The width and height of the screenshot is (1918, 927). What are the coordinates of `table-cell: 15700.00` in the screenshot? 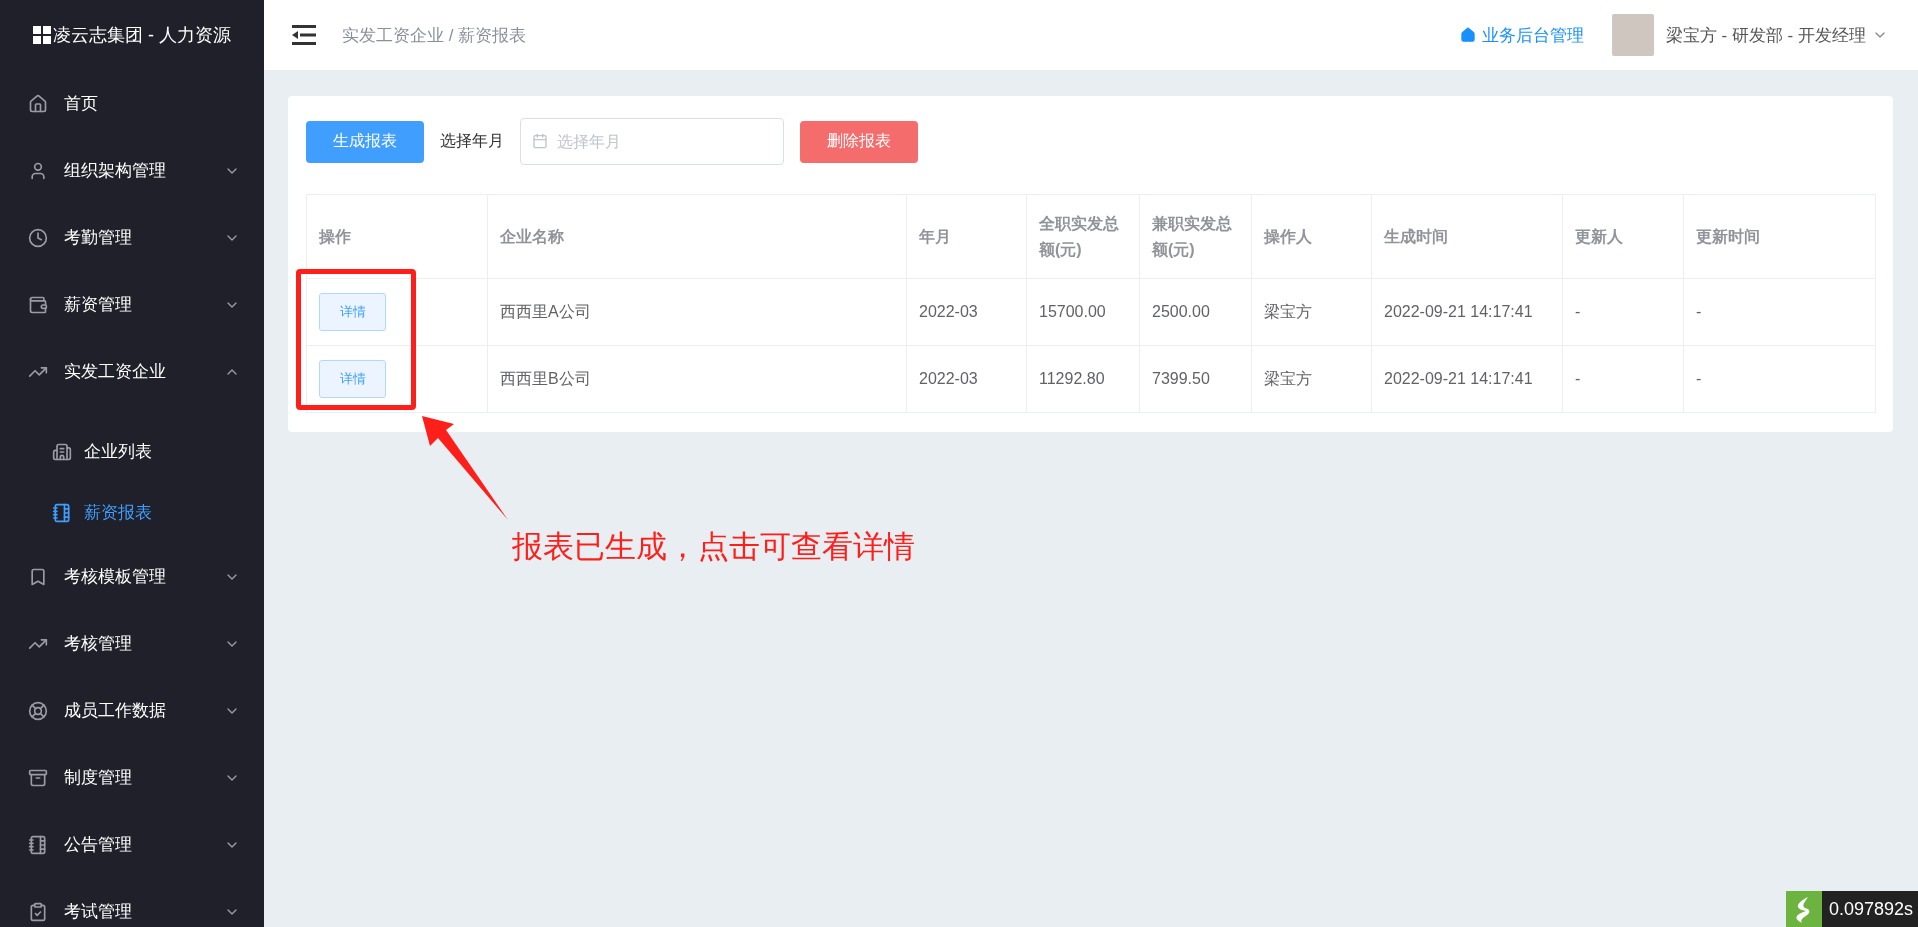 It's located at (1083, 312).